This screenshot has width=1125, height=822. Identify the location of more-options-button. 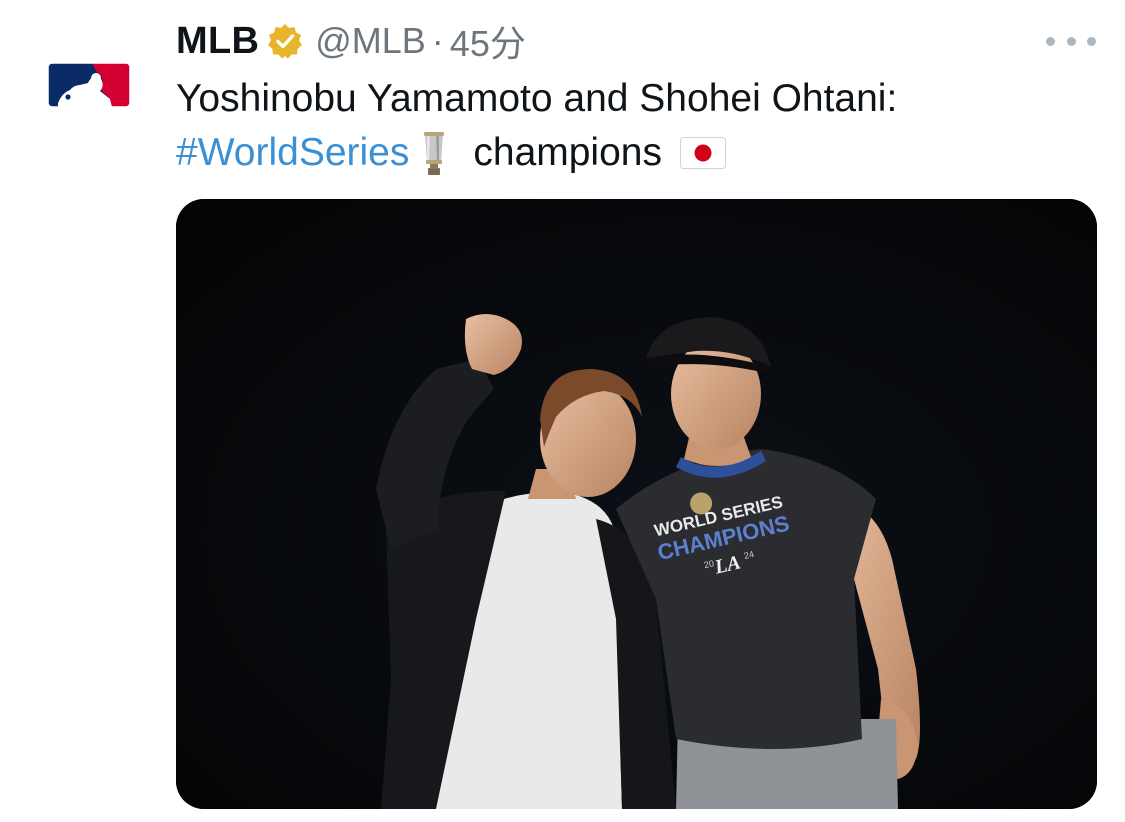
(1071, 41).